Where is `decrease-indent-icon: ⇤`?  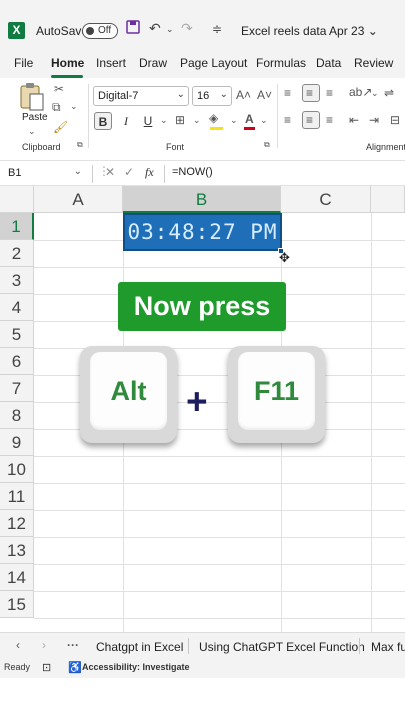 decrease-indent-icon: ⇤ is located at coordinates (354, 120).